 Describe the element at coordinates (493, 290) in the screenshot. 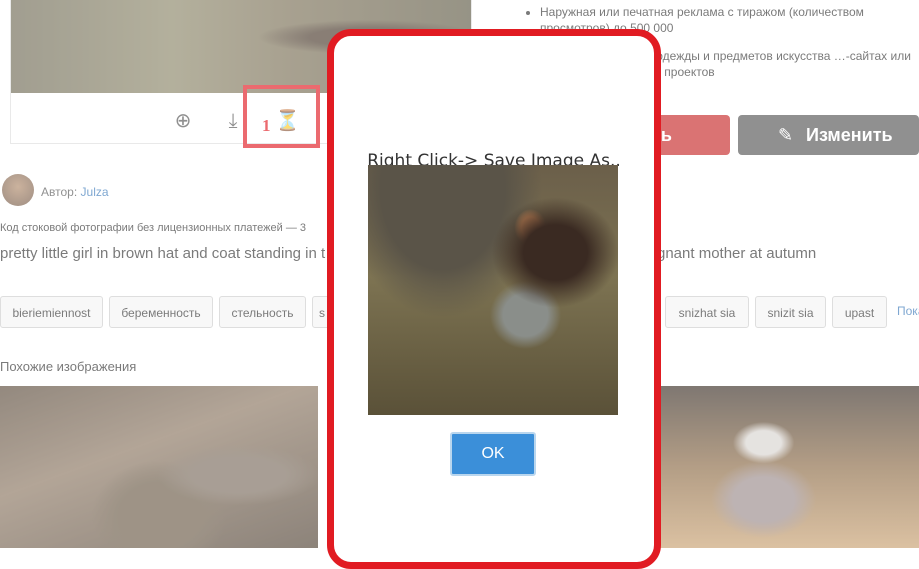

I see `modal-image` at that location.